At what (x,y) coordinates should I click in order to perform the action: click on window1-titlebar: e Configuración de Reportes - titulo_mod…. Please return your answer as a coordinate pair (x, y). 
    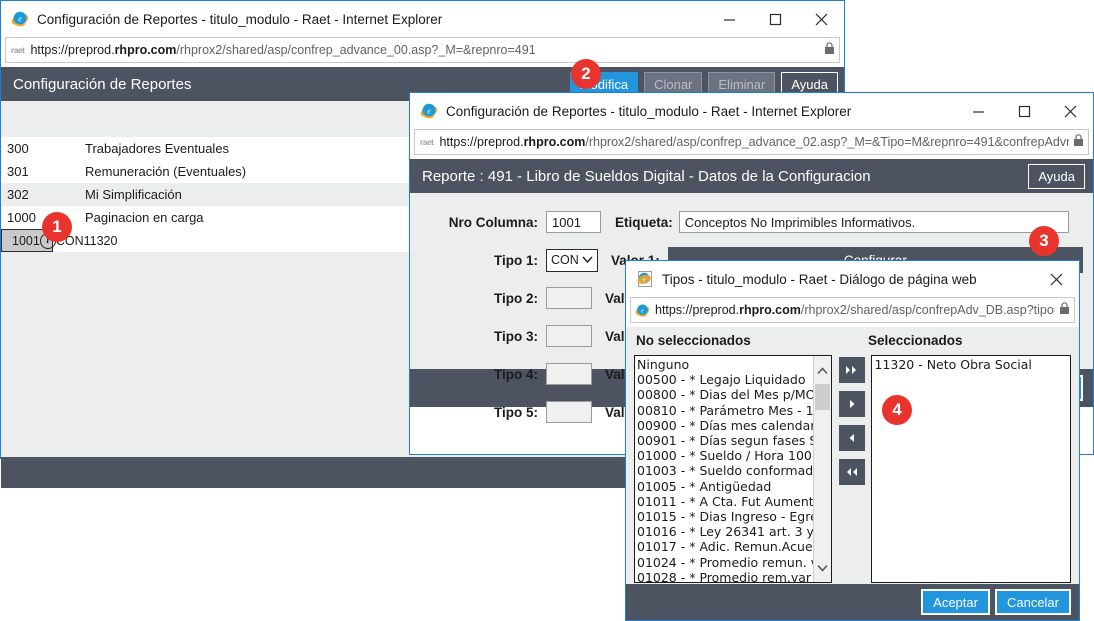
    Looking at the image, I should click on (422, 19).